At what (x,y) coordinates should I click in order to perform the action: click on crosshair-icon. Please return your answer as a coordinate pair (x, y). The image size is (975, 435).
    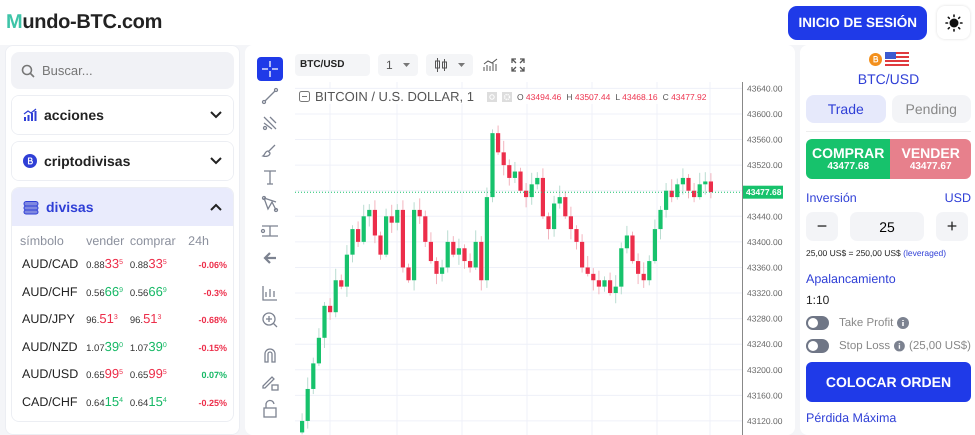
    Looking at the image, I should click on (270, 69).